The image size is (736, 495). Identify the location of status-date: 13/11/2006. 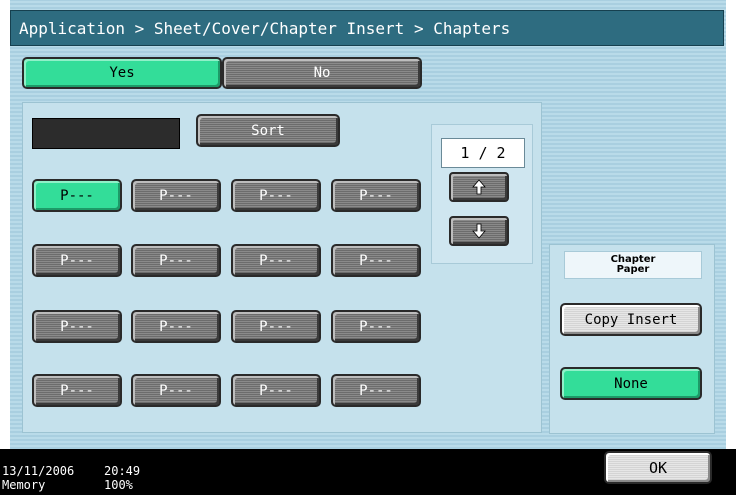
(38, 471).